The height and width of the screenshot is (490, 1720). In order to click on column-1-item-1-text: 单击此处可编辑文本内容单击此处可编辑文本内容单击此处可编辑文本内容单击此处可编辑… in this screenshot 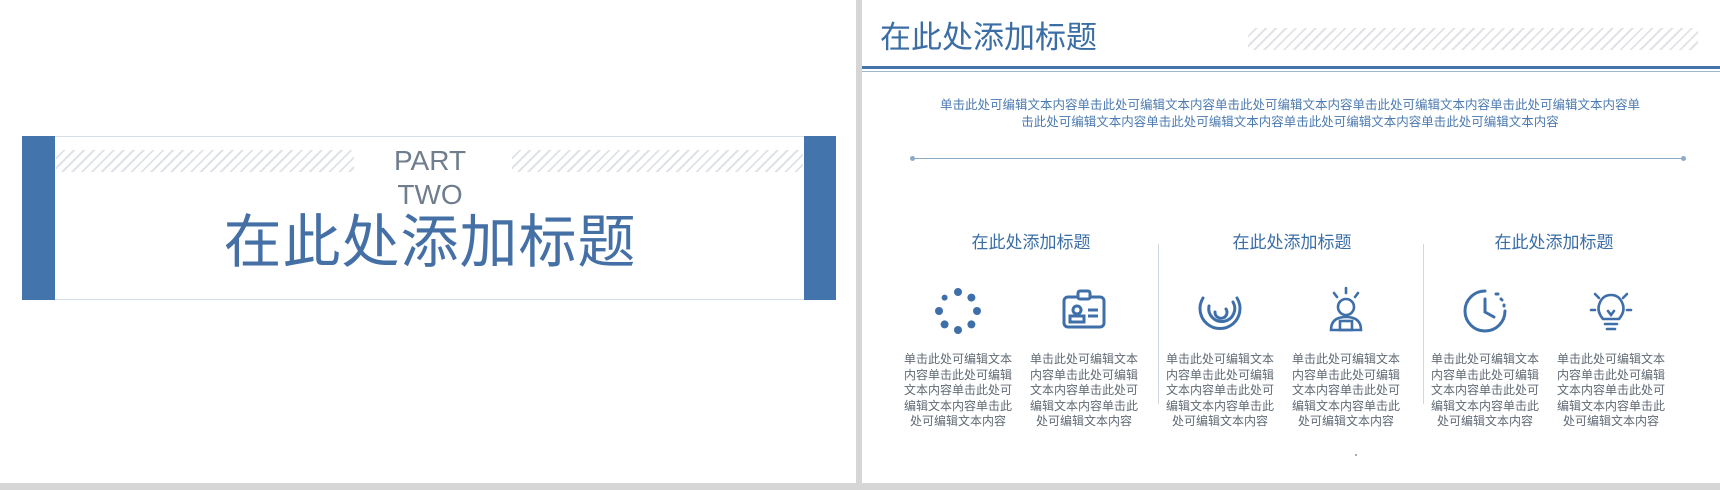, I will do `click(958, 390)`.